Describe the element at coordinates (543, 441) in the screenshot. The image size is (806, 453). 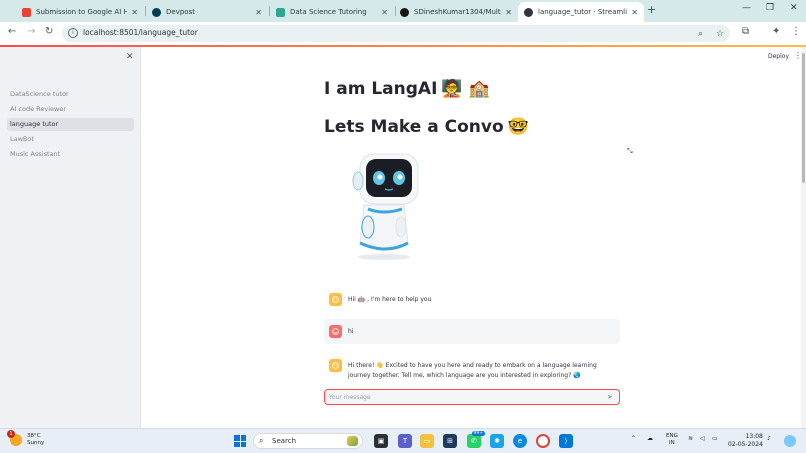
I see `chrome-icon` at that location.